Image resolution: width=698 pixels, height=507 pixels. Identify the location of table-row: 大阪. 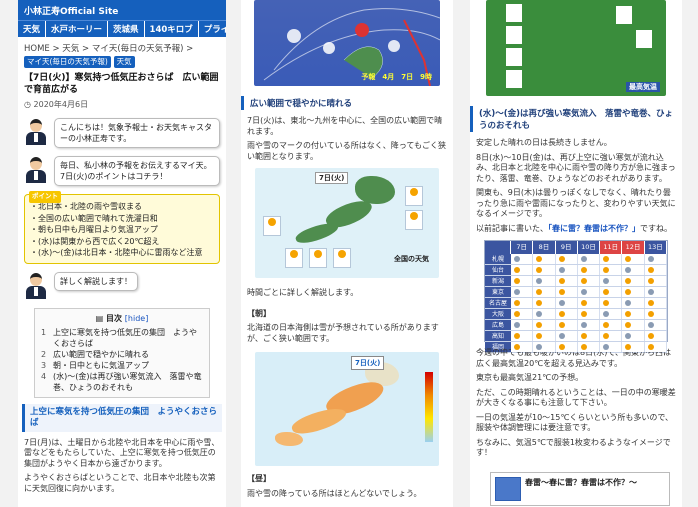
(576, 314).